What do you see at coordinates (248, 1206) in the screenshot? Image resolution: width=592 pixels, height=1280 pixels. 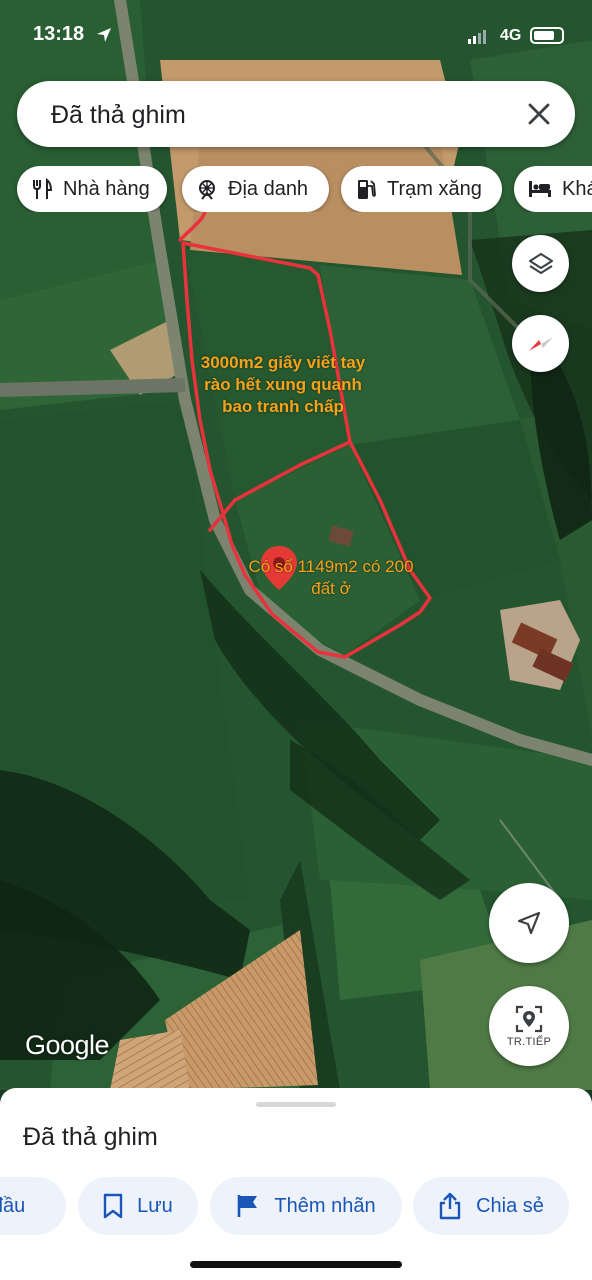 I see `flag-icon` at bounding box center [248, 1206].